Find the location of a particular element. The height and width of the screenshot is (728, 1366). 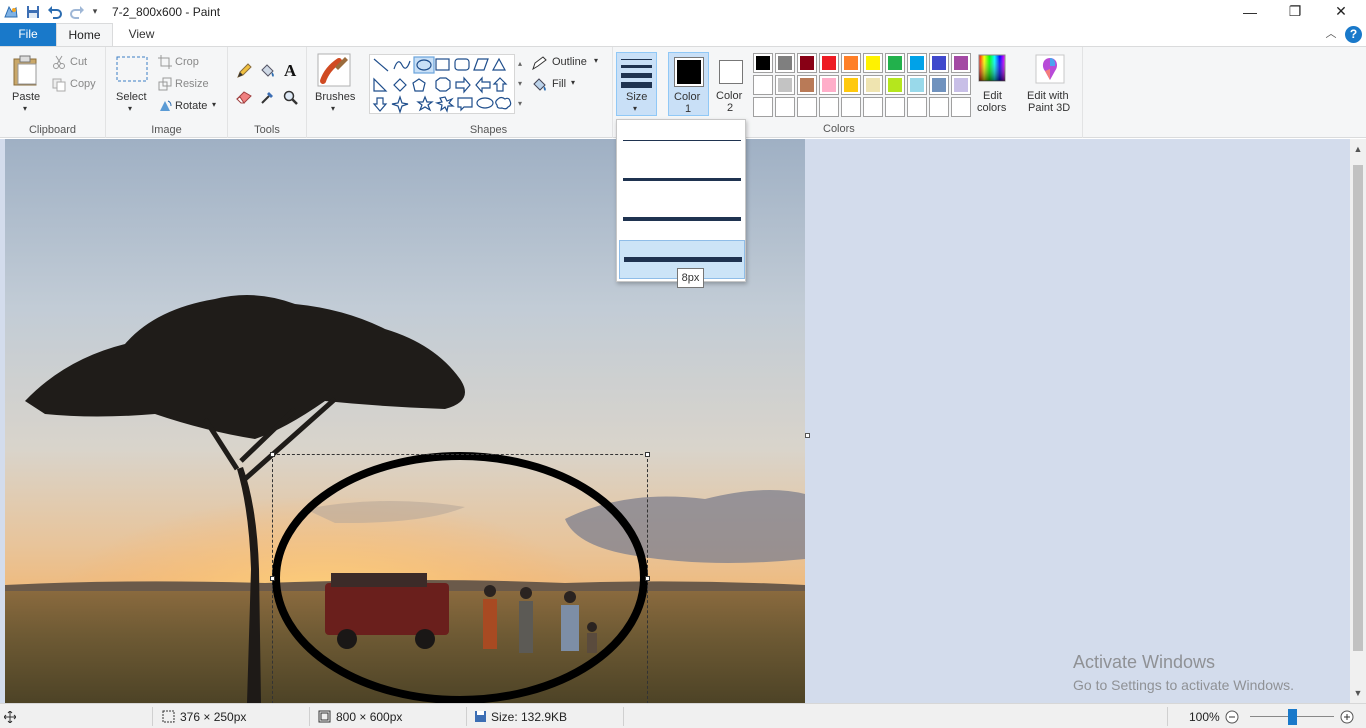

tab-file: File is located at coordinates (28, 34).